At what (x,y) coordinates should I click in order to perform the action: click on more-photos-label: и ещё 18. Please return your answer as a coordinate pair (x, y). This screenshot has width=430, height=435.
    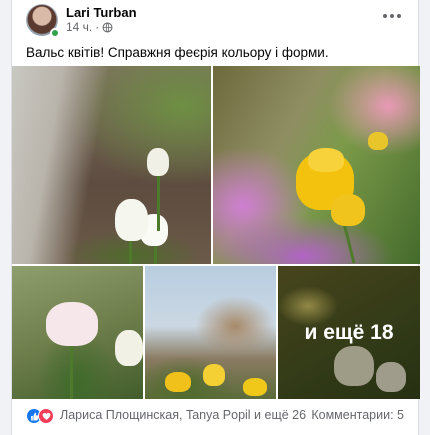
    Looking at the image, I should click on (349, 332).